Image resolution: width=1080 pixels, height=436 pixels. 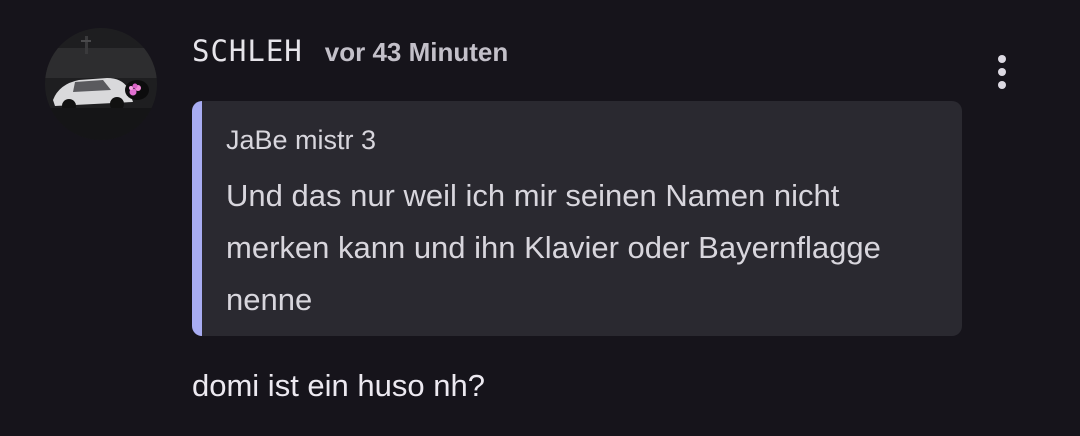 I want to click on user-avatar, so click(x=101, y=84).